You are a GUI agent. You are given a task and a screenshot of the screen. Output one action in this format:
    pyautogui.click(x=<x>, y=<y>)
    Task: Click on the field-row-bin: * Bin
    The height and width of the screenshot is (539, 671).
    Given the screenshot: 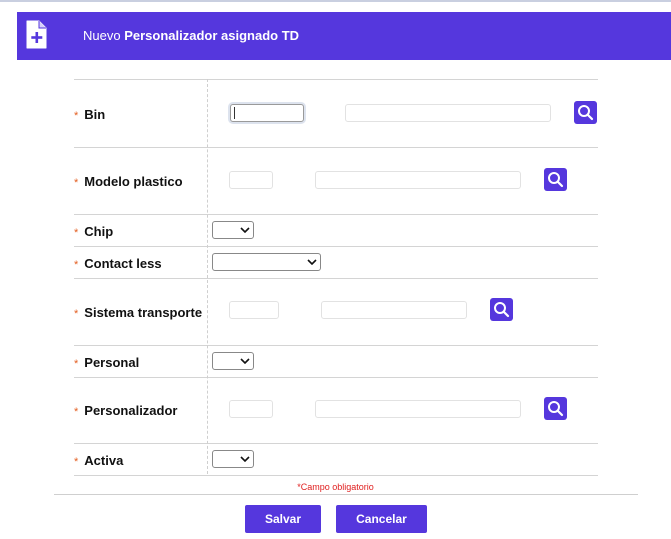 What is the action you would take?
    pyautogui.click(x=336, y=114)
    